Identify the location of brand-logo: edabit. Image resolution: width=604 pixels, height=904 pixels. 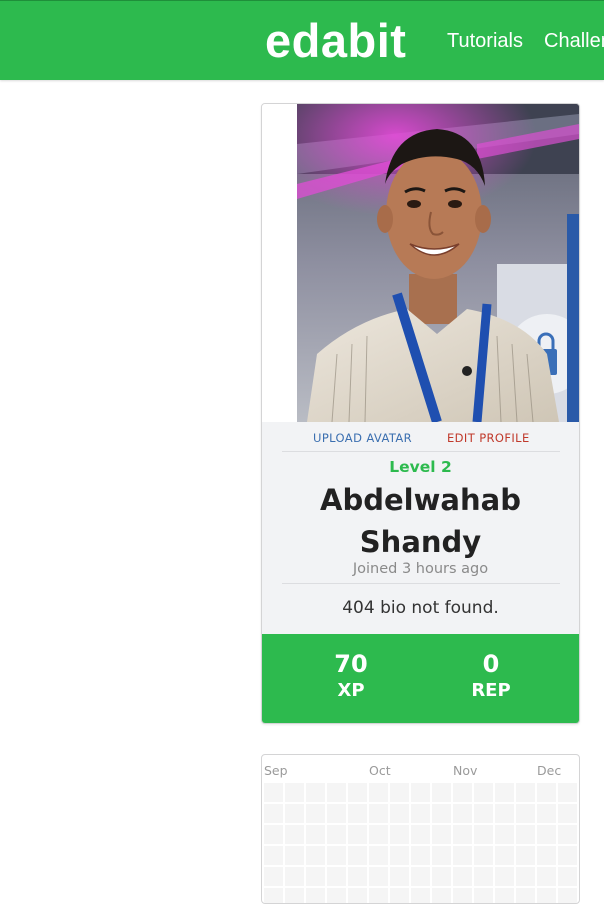
(335, 41).